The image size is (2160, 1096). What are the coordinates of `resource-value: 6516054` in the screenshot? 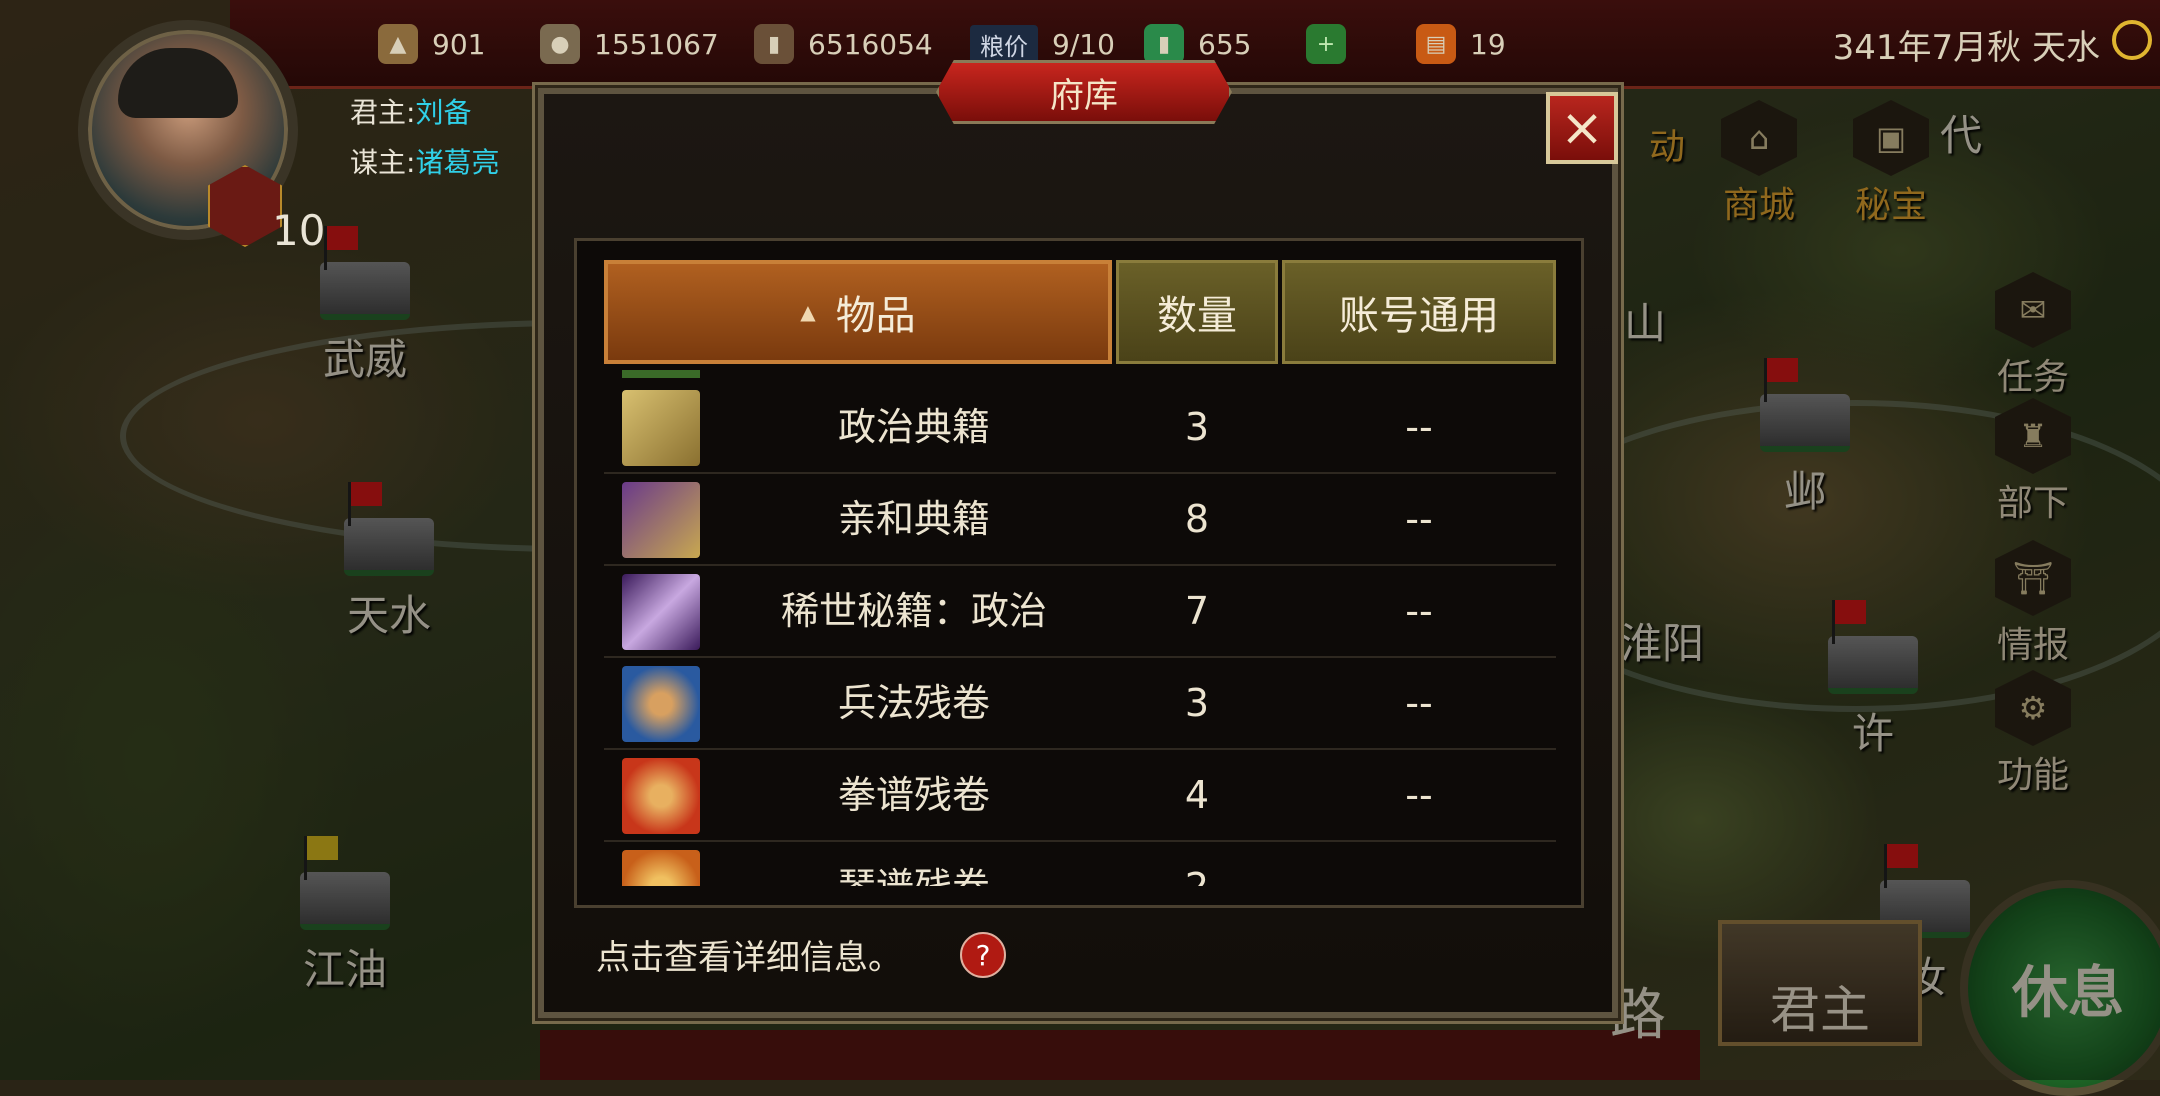 It's located at (870, 44).